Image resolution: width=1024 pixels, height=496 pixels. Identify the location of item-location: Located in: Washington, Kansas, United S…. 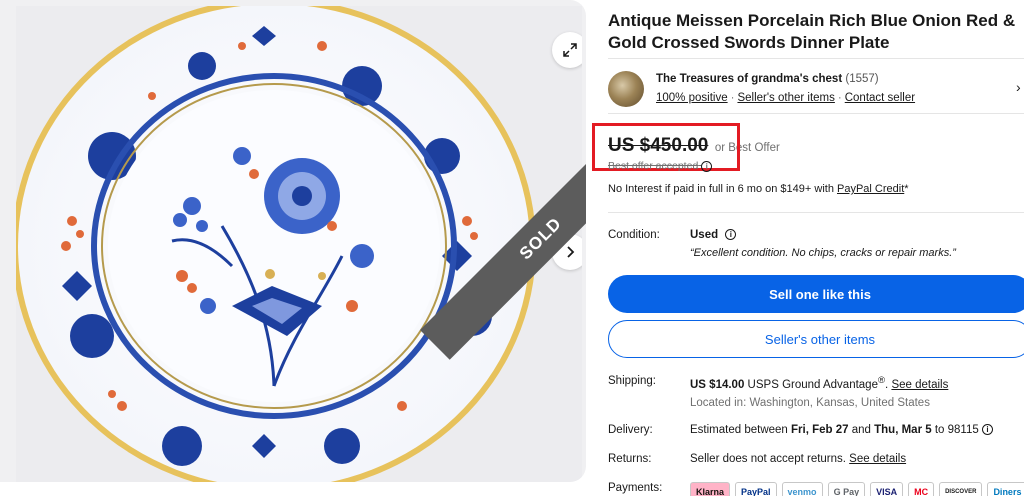
(810, 403).